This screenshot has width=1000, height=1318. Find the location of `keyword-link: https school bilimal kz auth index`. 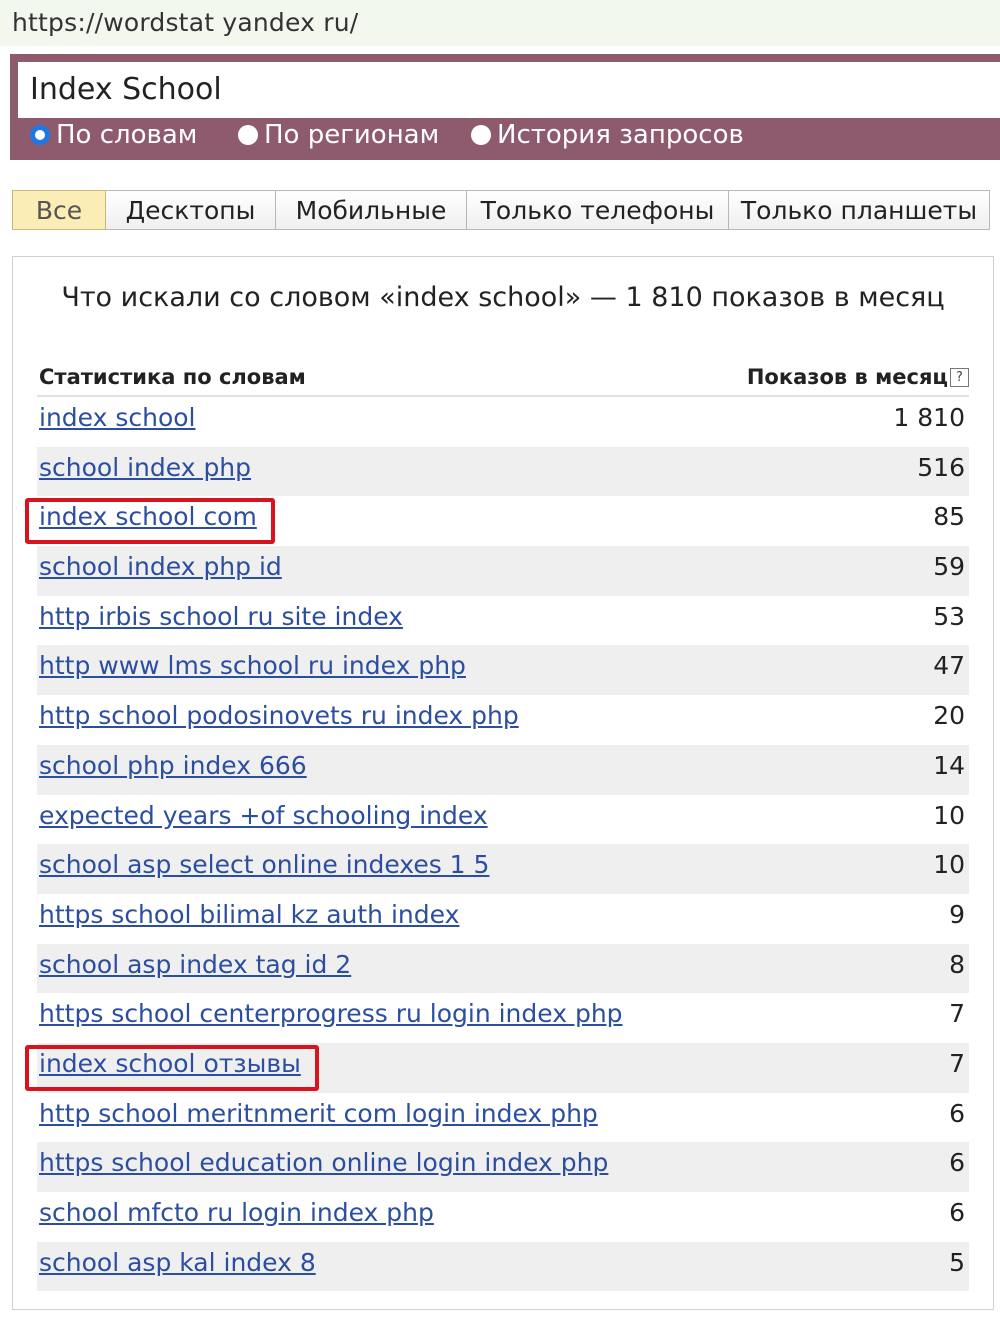

keyword-link: https school bilimal kz auth index is located at coordinates (249, 914).